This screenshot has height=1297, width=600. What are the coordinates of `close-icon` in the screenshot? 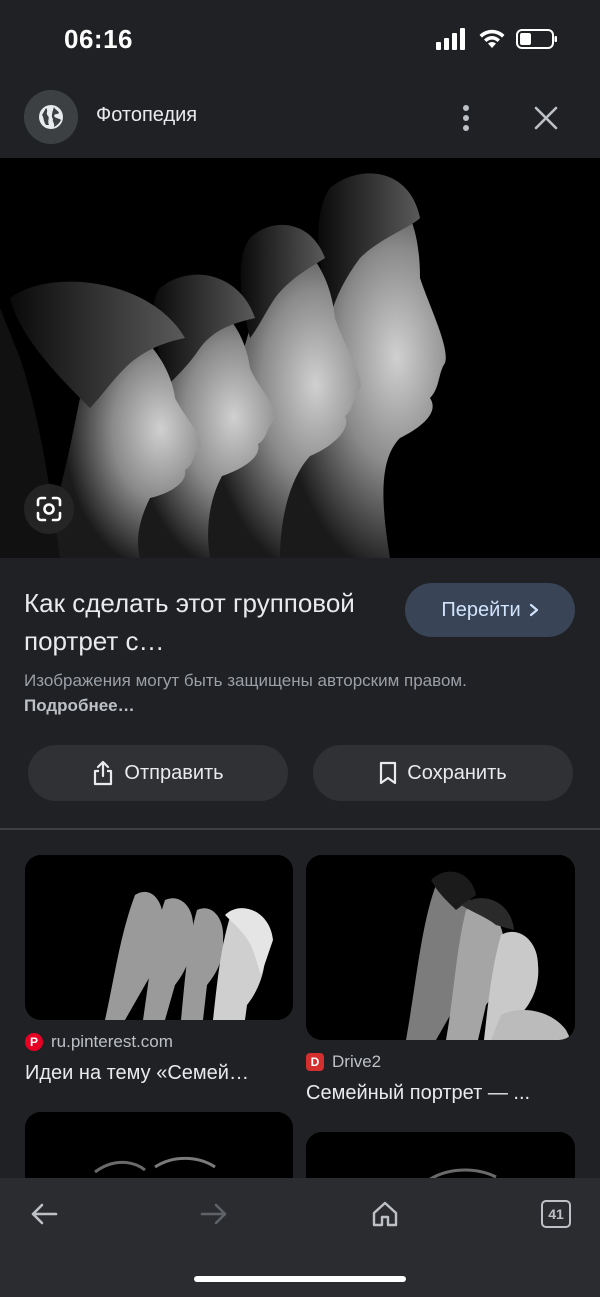 It's located at (546, 118).